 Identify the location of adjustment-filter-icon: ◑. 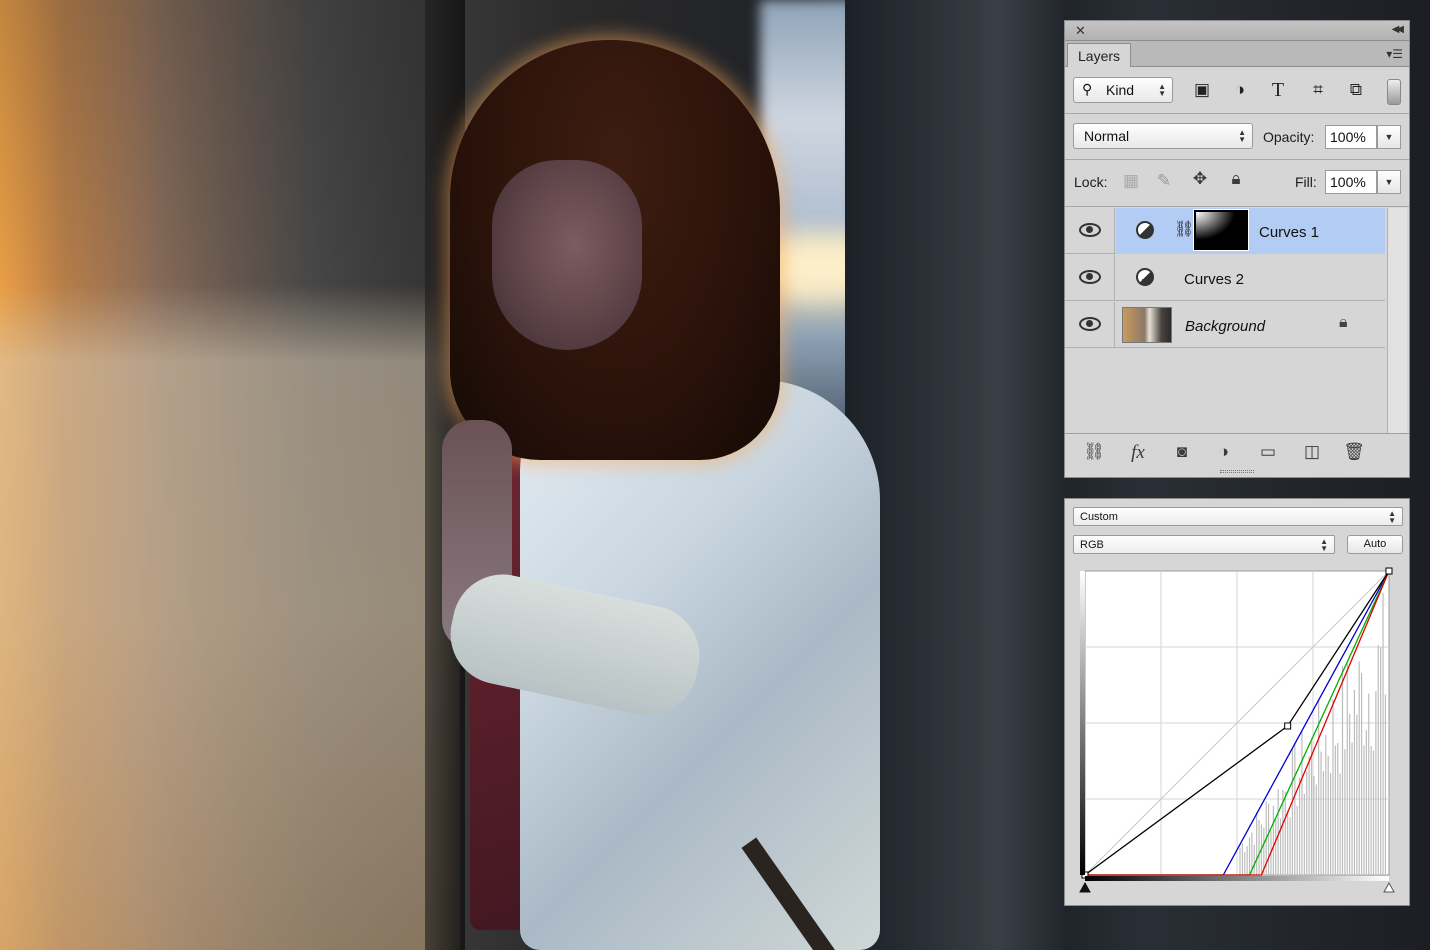
(1240, 90).